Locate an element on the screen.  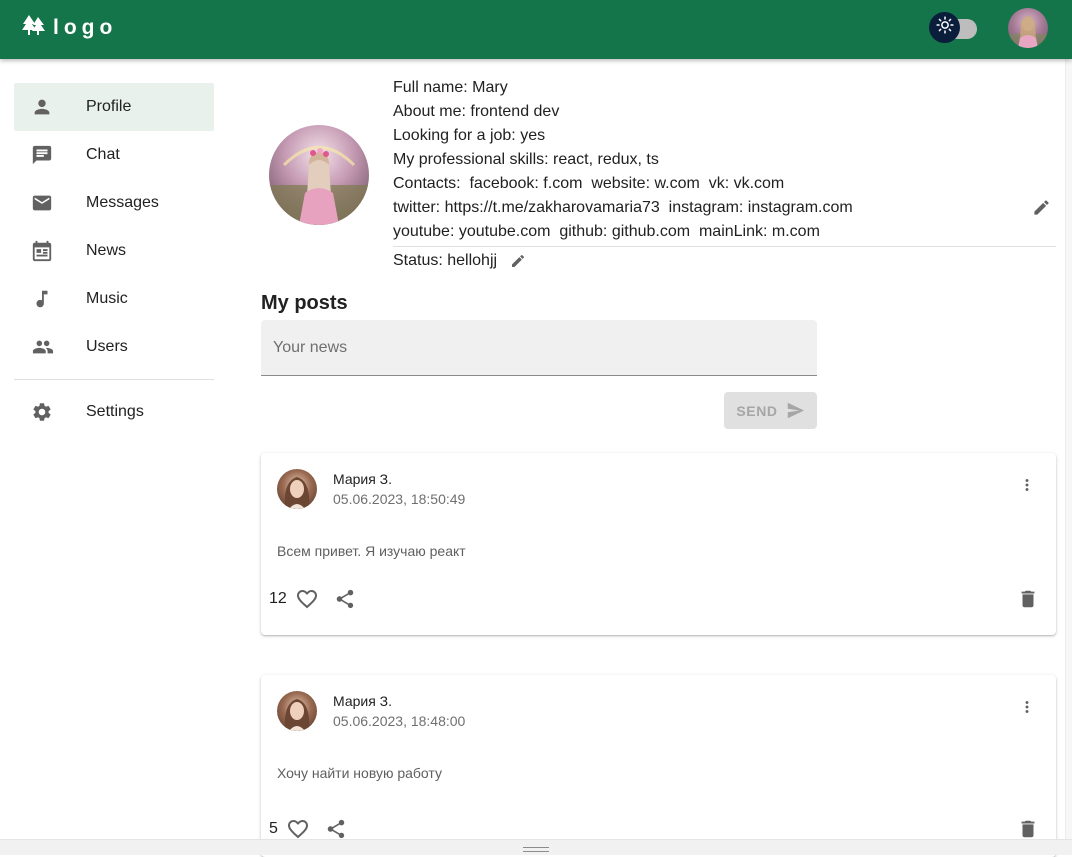
sidebar-item-label: Profile is located at coordinates (109, 106).